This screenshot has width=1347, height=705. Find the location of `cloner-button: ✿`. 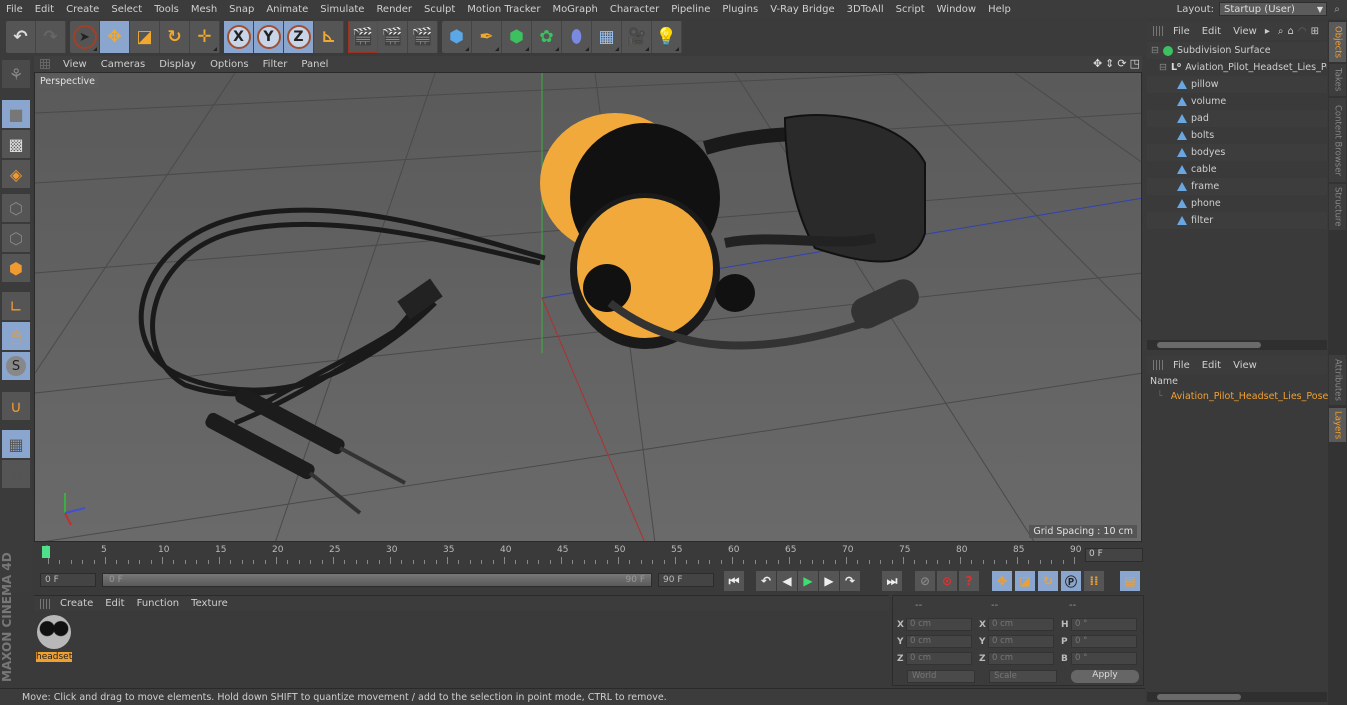

cloner-button: ✿ is located at coordinates (547, 37).